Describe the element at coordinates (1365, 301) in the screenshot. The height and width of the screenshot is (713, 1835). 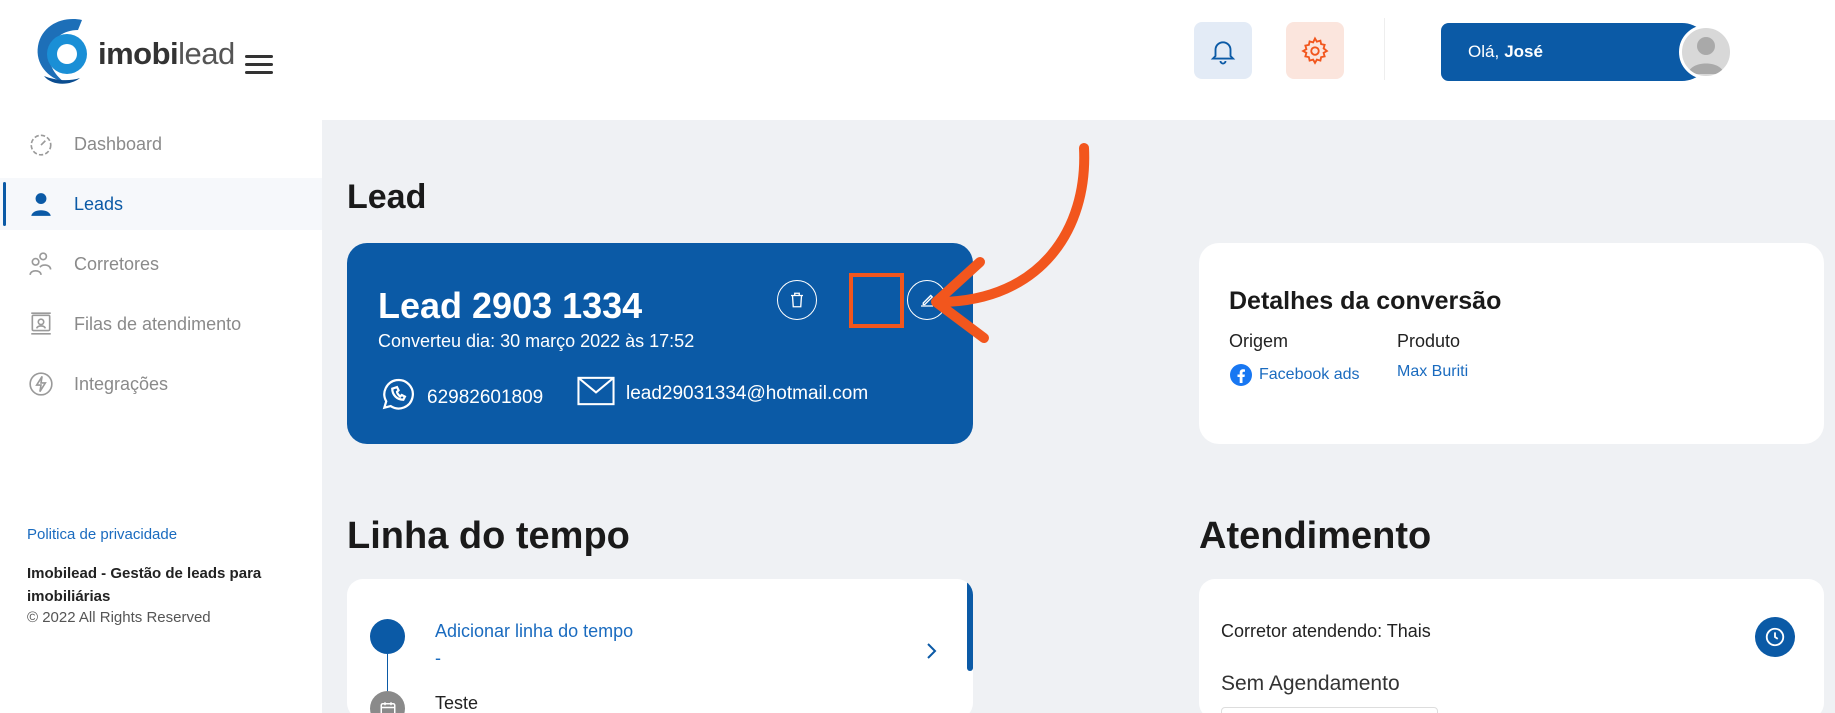
I see `conversion-title: Detalhes da conversão` at that location.